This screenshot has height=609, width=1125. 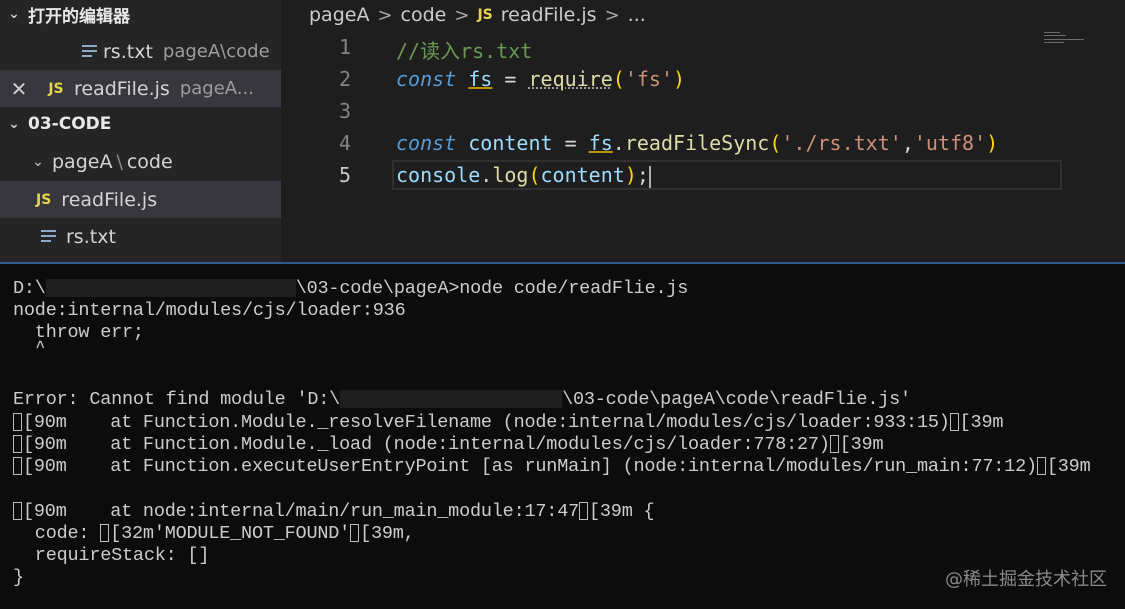 I want to click on breadcrumb-item: readFile.js, so click(x=549, y=15).